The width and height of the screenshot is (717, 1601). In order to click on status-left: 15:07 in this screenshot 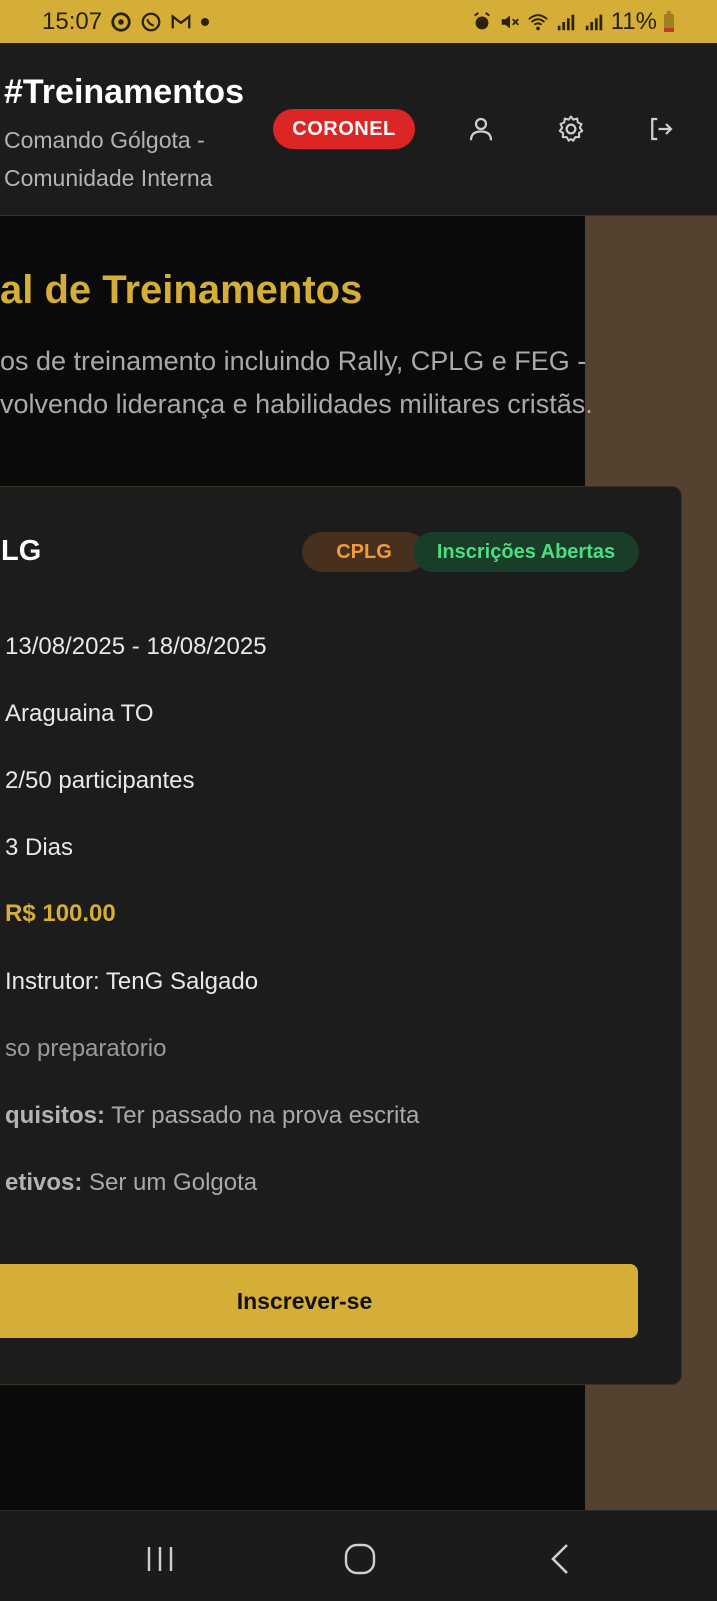, I will do `click(126, 22)`.